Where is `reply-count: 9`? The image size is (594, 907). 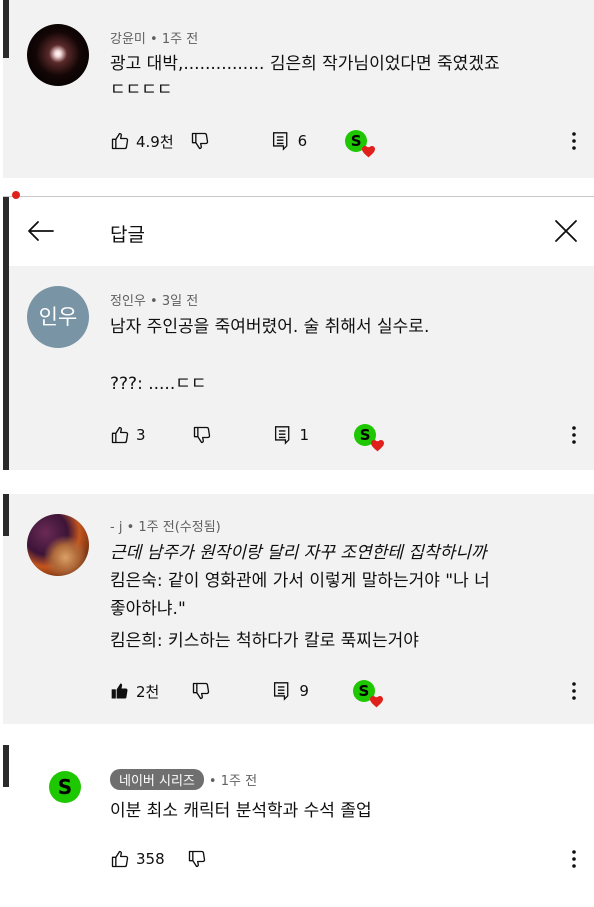
reply-count: 9 is located at coordinates (304, 691).